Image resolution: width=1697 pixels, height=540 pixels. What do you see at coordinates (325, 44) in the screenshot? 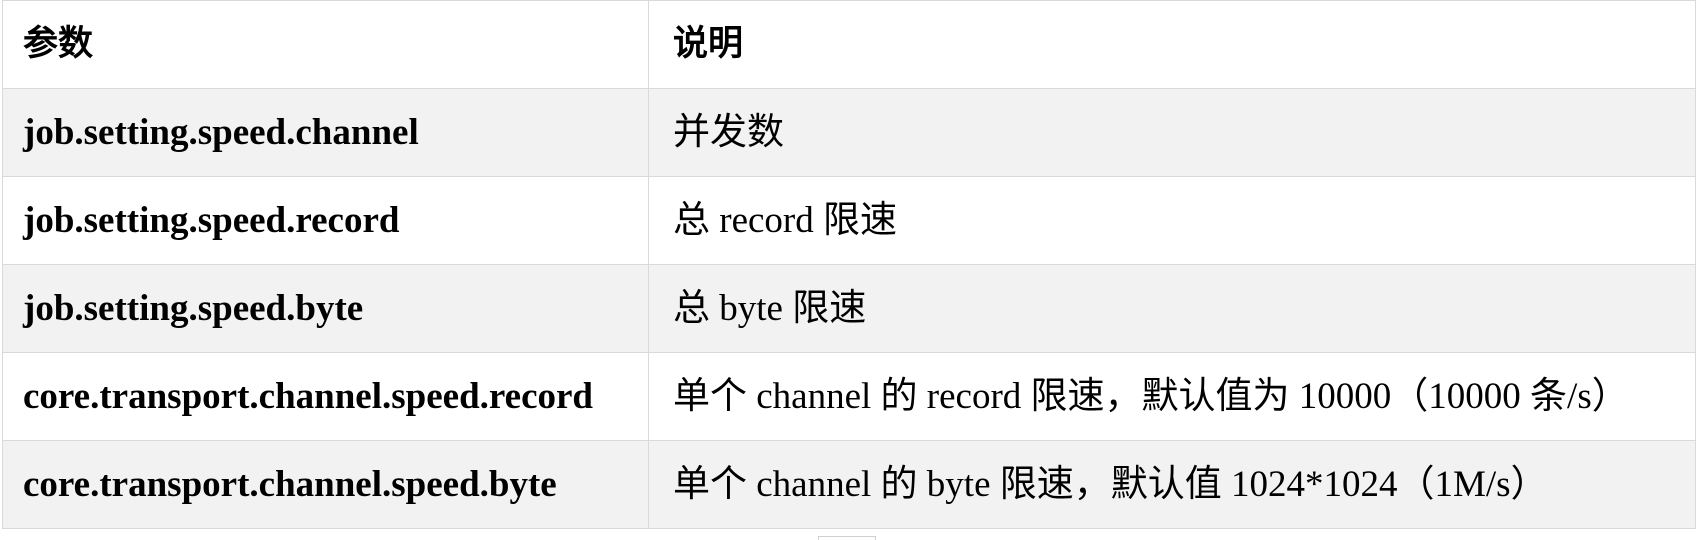
I see `header-param: 参数` at bounding box center [325, 44].